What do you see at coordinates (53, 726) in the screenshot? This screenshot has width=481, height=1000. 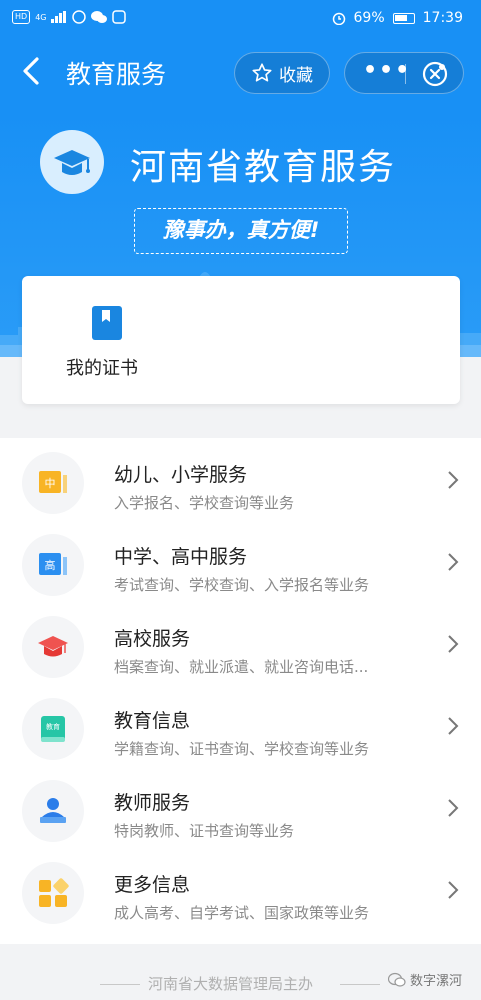 I see `svg-text: 教育` at bounding box center [53, 726].